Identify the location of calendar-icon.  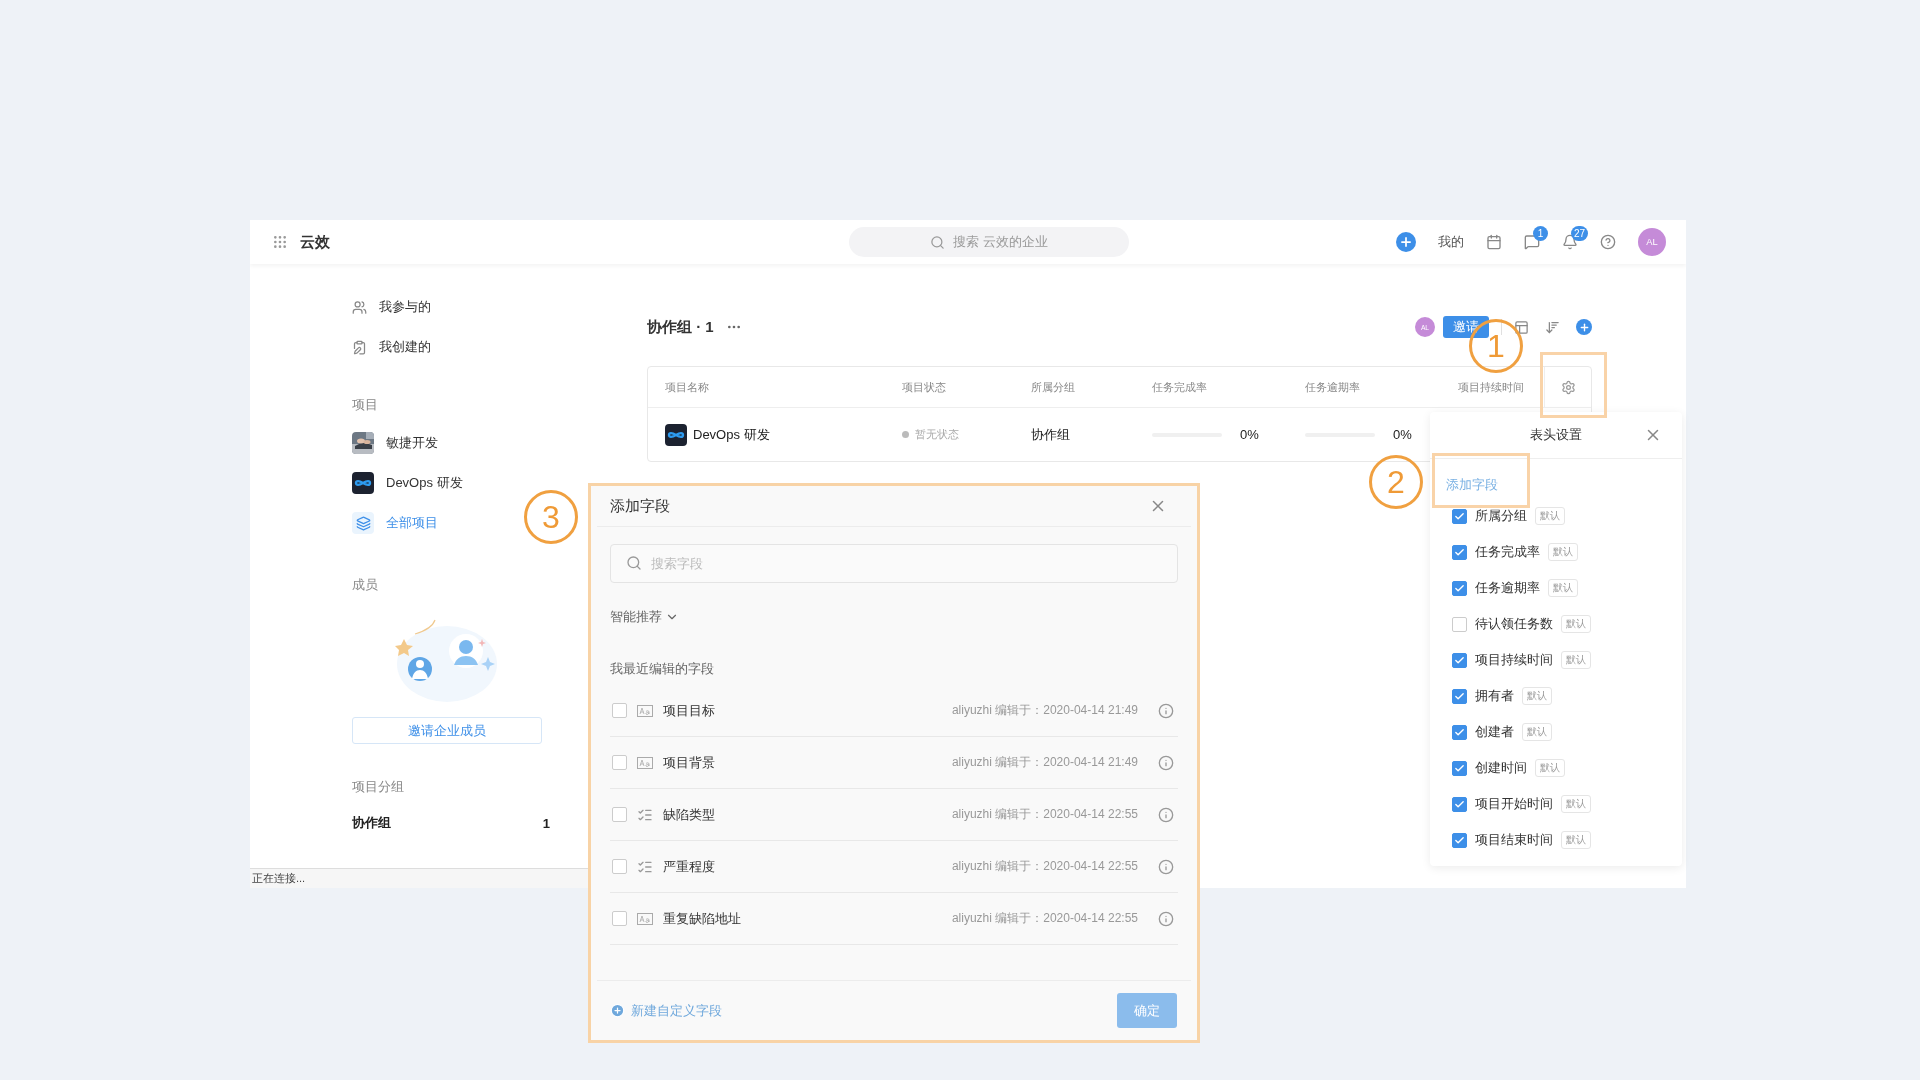
(1494, 242).